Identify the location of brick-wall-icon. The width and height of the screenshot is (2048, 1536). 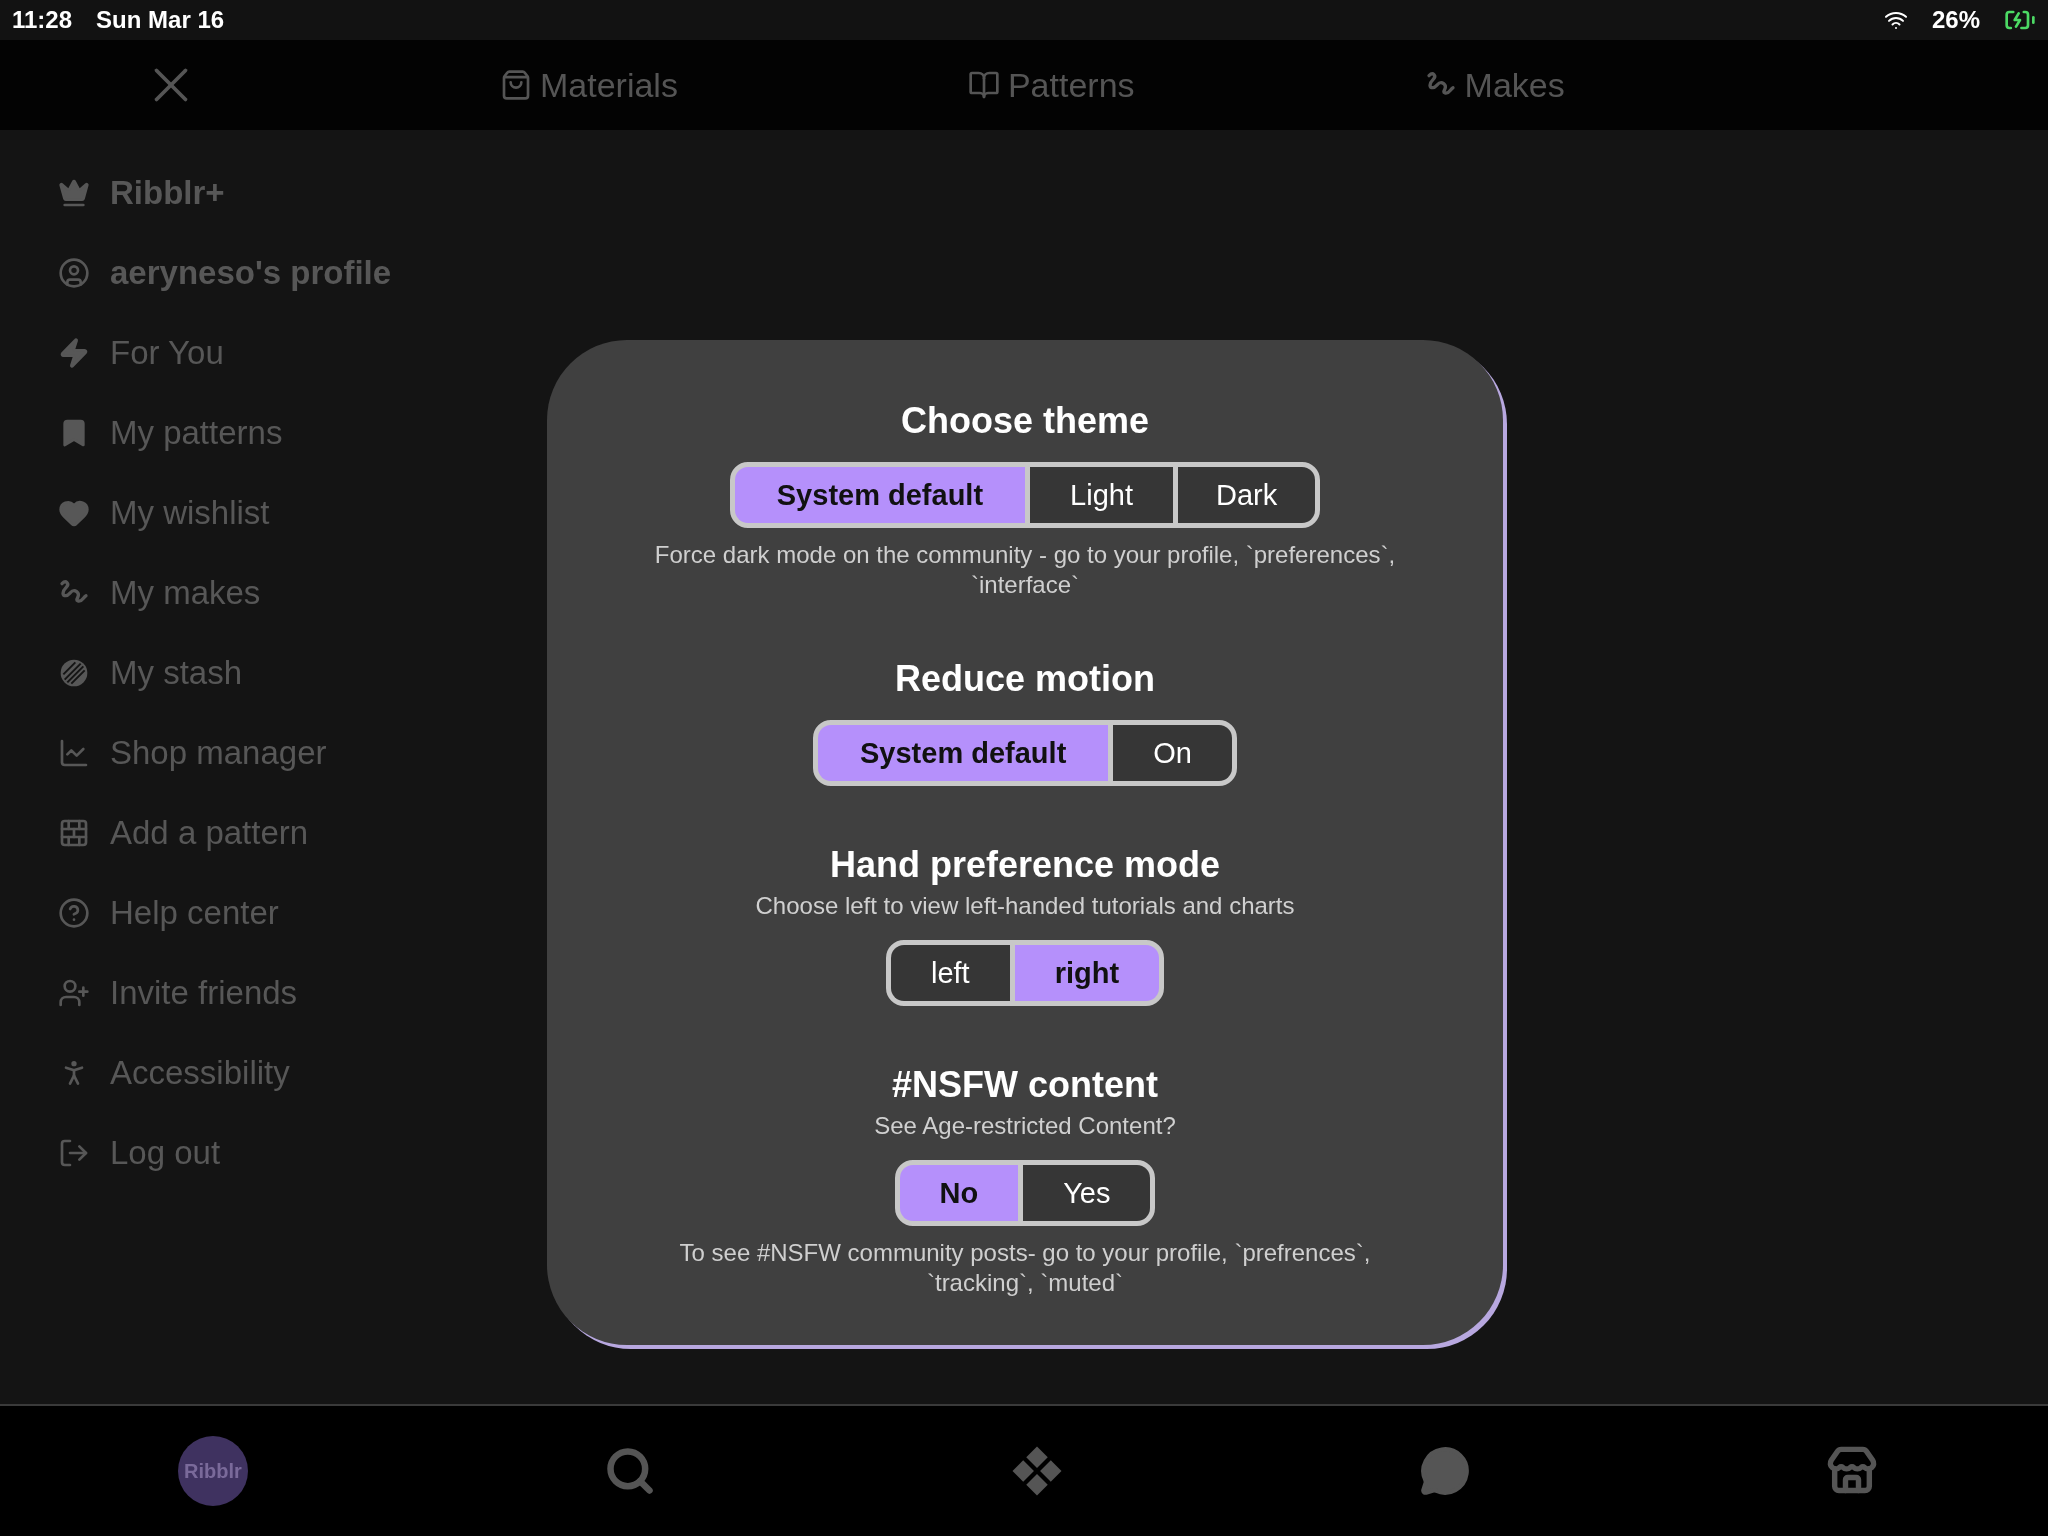
(74, 833).